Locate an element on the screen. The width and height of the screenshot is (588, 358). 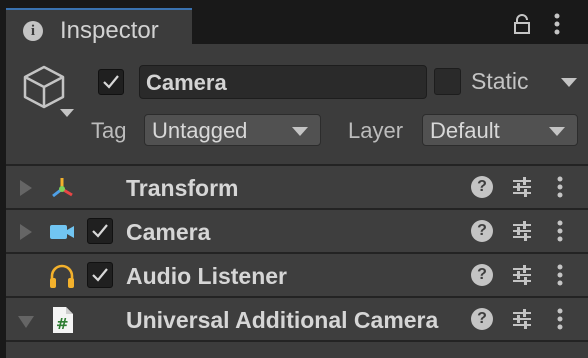
component-header-camera: Camera ? is located at coordinates (297, 232).